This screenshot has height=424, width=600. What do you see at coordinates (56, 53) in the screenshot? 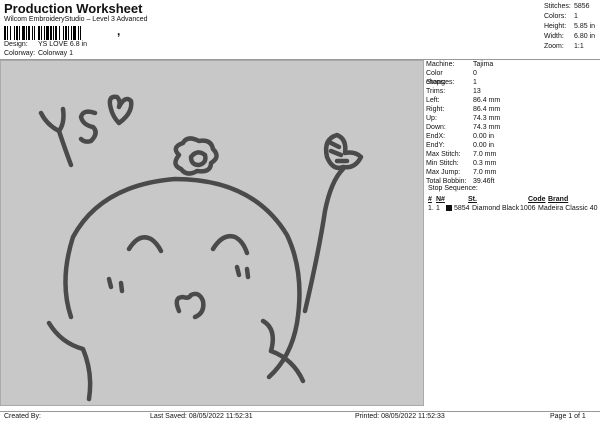
I see `colorway-name: Colorway 1` at bounding box center [56, 53].